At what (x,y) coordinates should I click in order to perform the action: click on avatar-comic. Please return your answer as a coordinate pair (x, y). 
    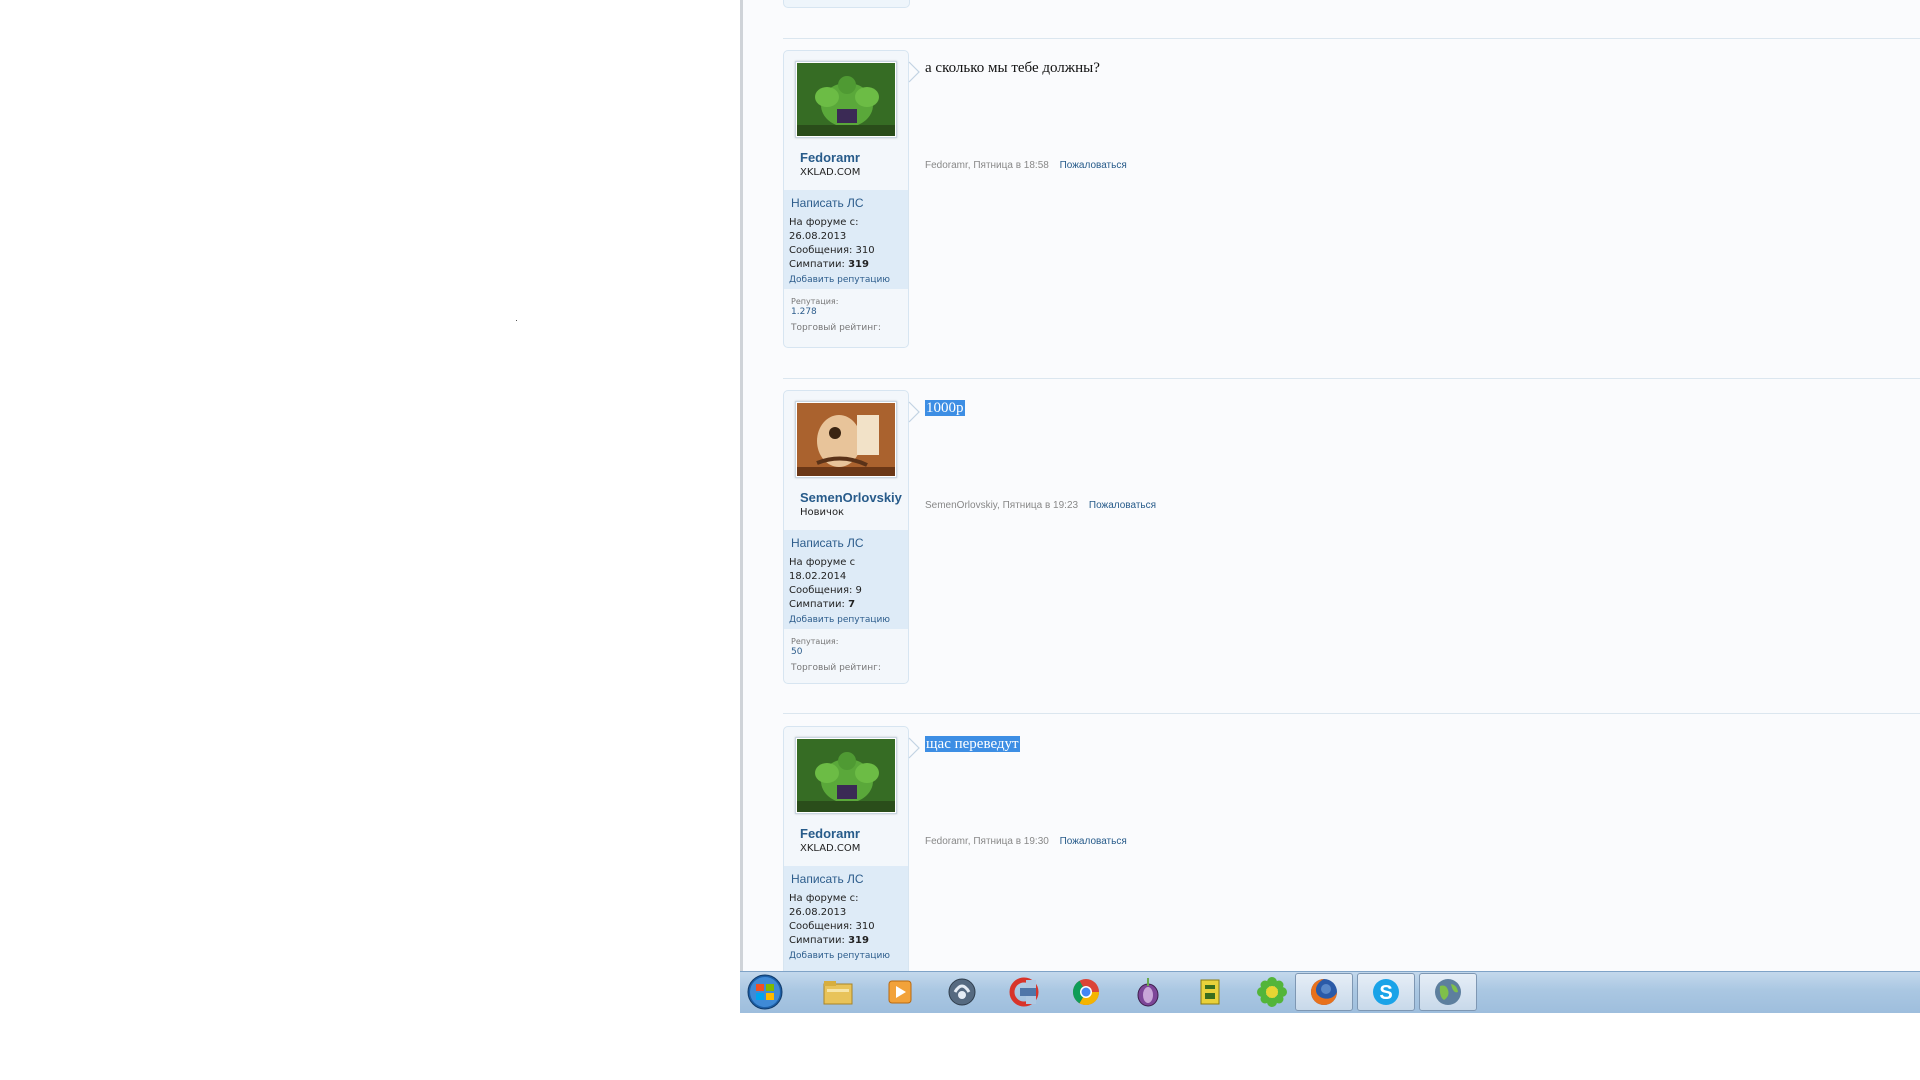
    Looking at the image, I should click on (846, 439).